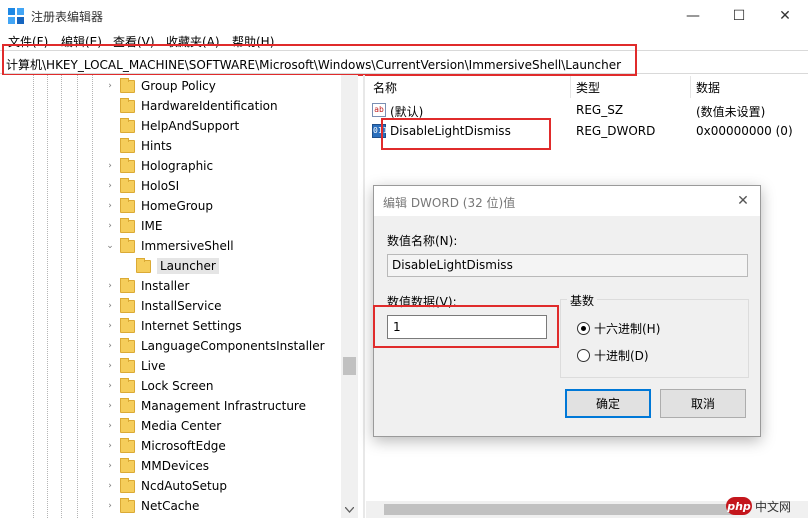 The width and height of the screenshot is (808, 518). What do you see at coordinates (143, 186) in the screenshot?
I see `tree-item: › HoloSI` at bounding box center [143, 186].